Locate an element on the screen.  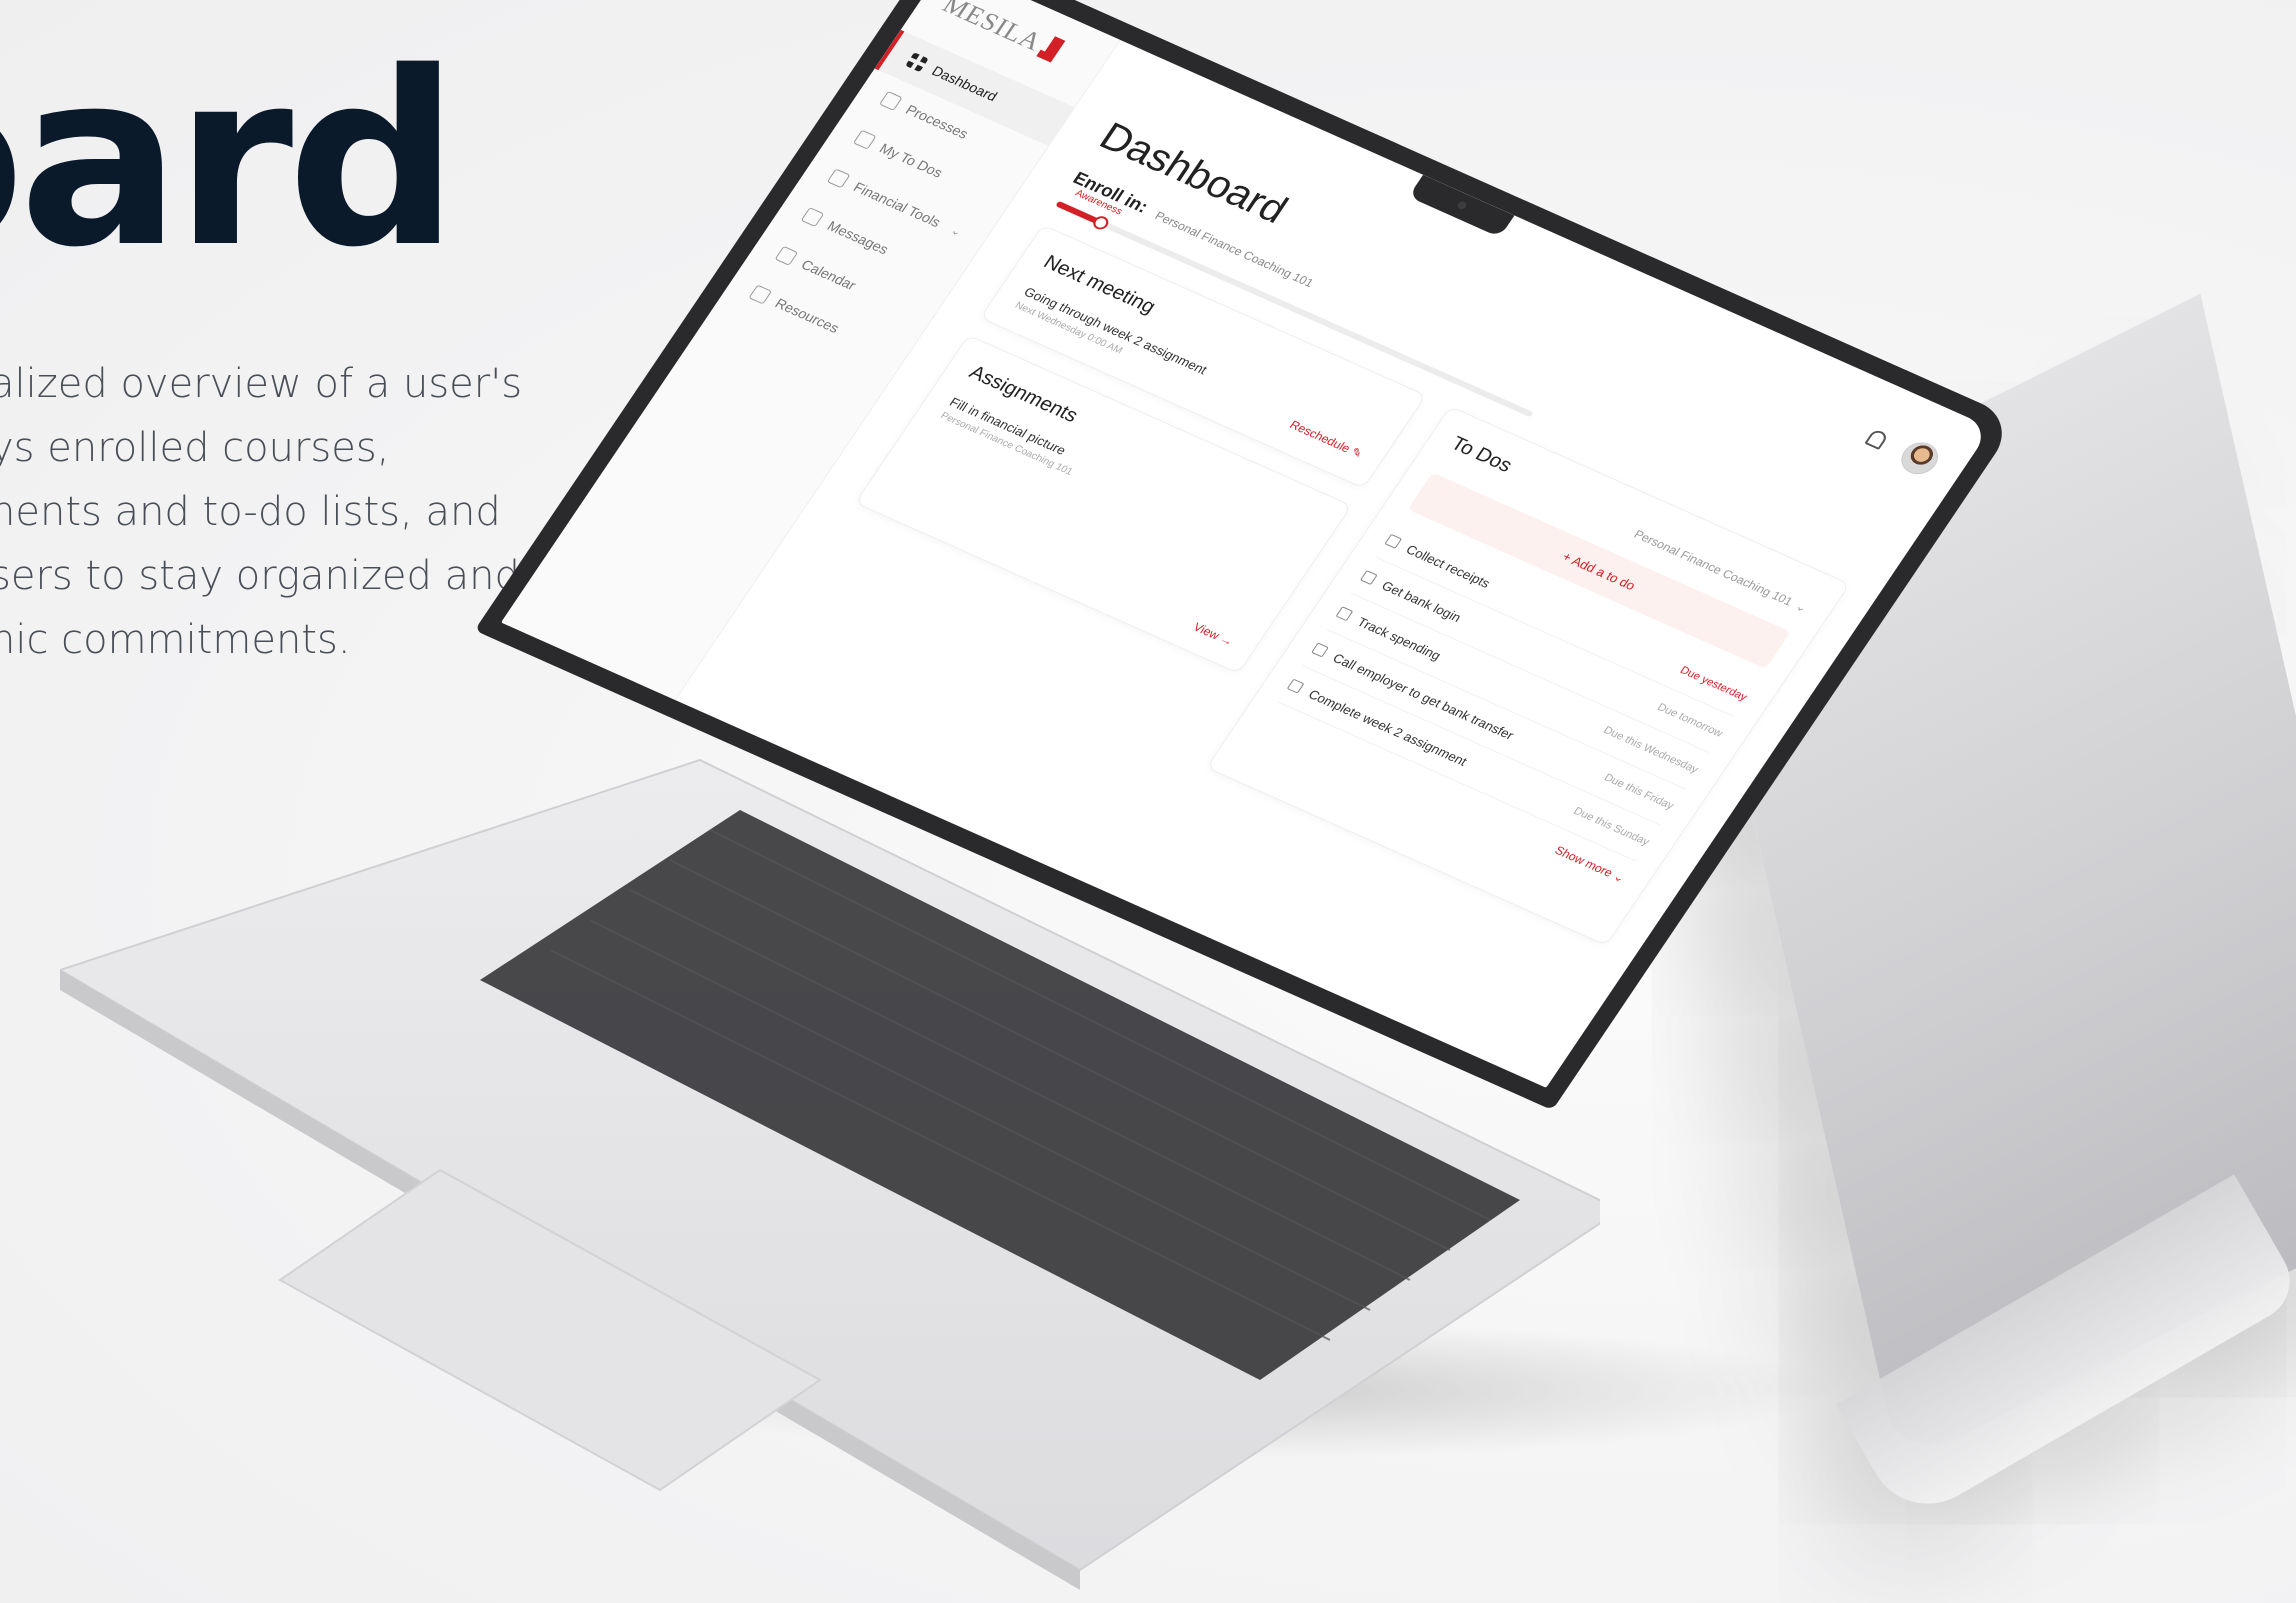
hero-description-line: ys enrolled courses, is located at coordinates (195, 448).